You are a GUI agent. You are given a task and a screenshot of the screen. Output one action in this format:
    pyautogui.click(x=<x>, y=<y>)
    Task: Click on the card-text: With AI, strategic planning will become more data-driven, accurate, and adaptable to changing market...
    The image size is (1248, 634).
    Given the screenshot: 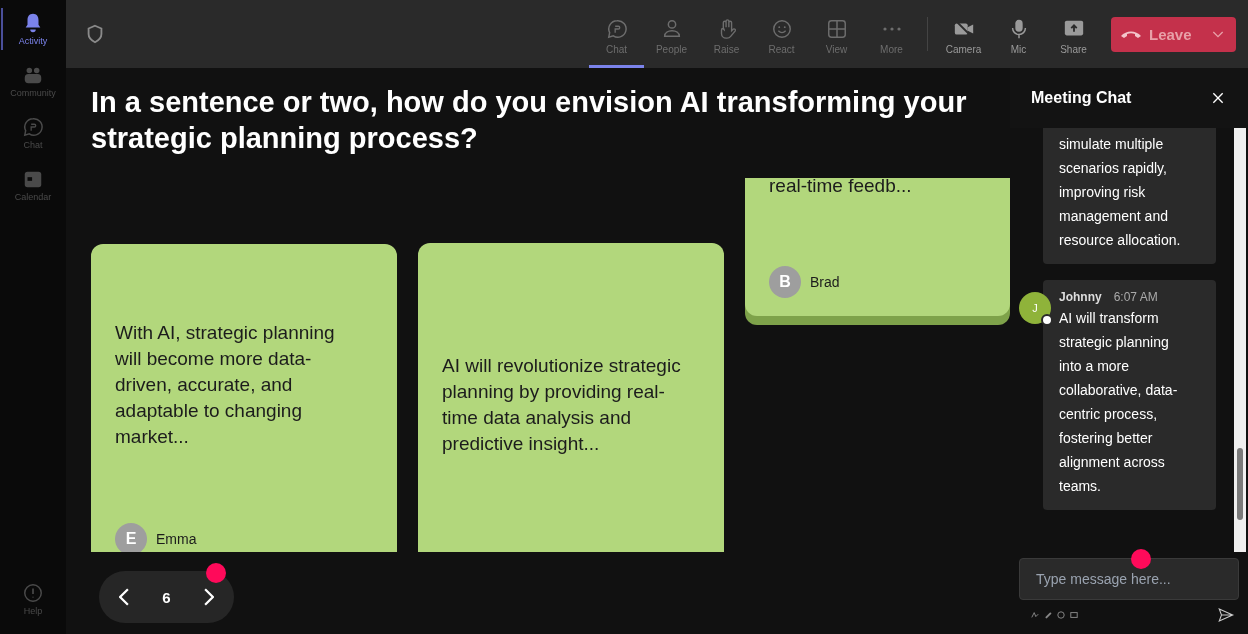 What is the action you would take?
    pyautogui.click(x=225, y=385)
    